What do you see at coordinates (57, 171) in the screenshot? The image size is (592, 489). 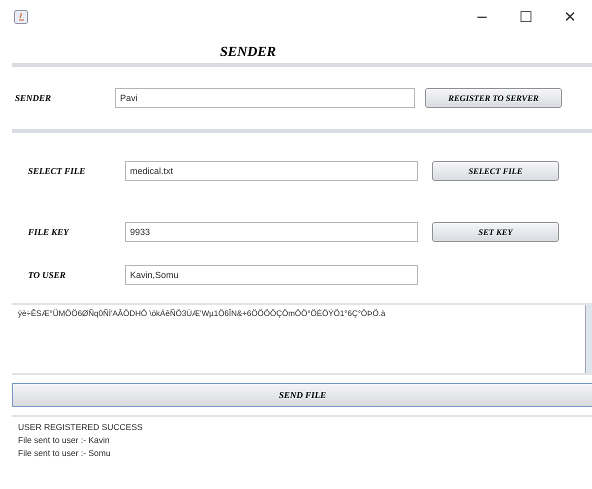 I see `field-label: SELECT FILE` at bounding box center [57, 171].